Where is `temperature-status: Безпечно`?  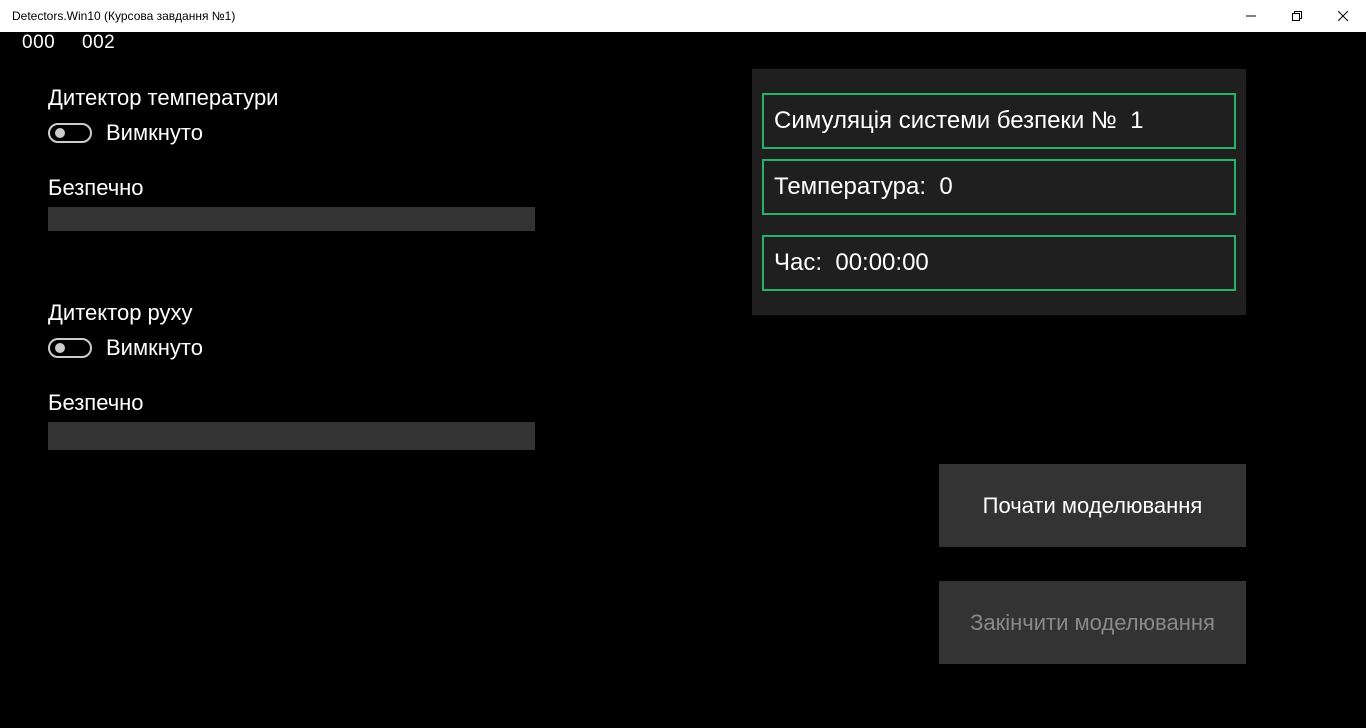
temperature-status: Безпечно is located at coordinates (96, 187).